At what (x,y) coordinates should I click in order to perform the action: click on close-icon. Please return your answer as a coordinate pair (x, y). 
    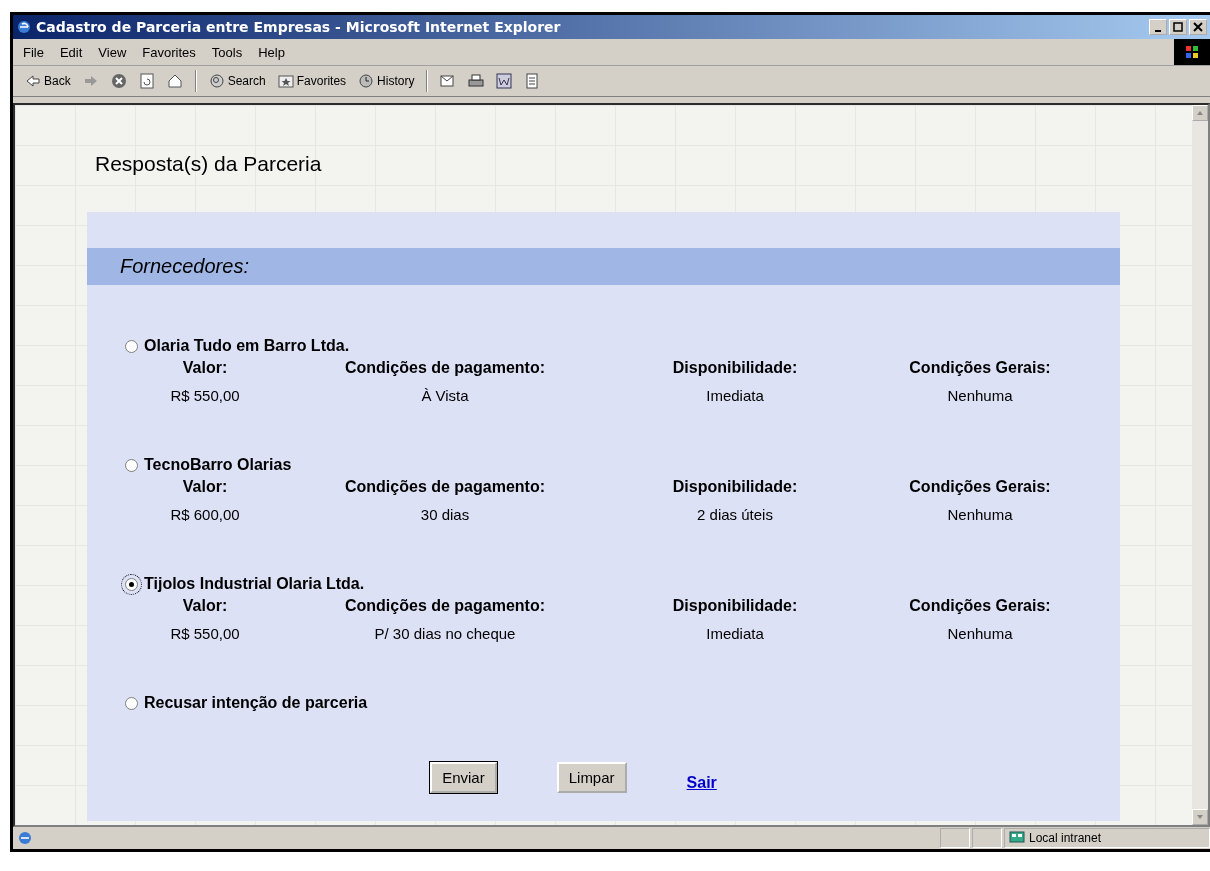
    Looking at the image, I should click on (1198, 27).